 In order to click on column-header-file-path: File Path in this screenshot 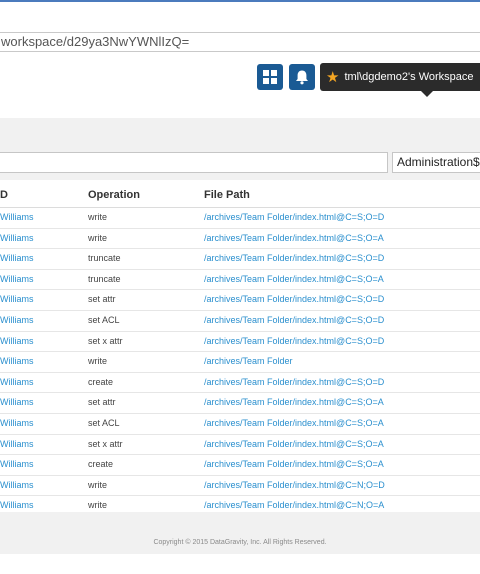, I will do `click(227, 195)`.